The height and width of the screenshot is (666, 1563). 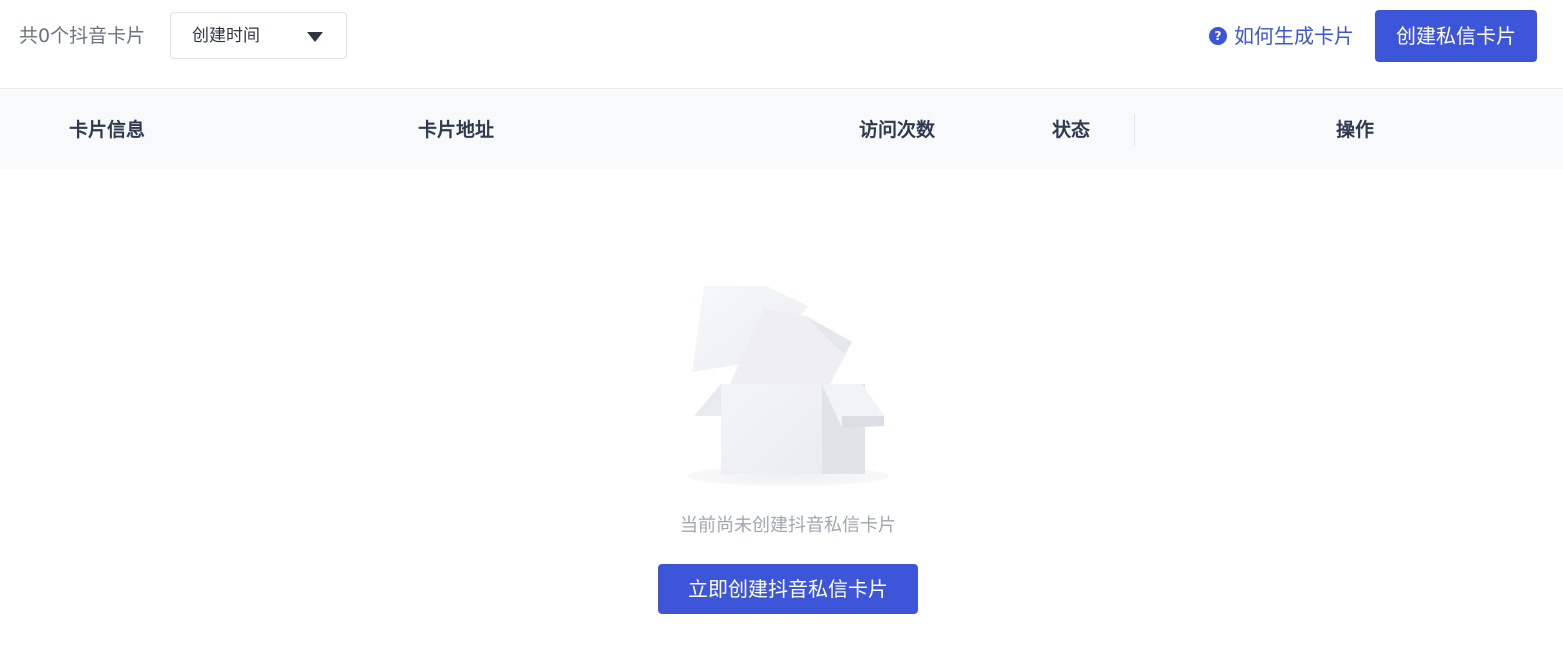 I want to click on sort-select-value: 创建时间, so click(x=226, y=36).